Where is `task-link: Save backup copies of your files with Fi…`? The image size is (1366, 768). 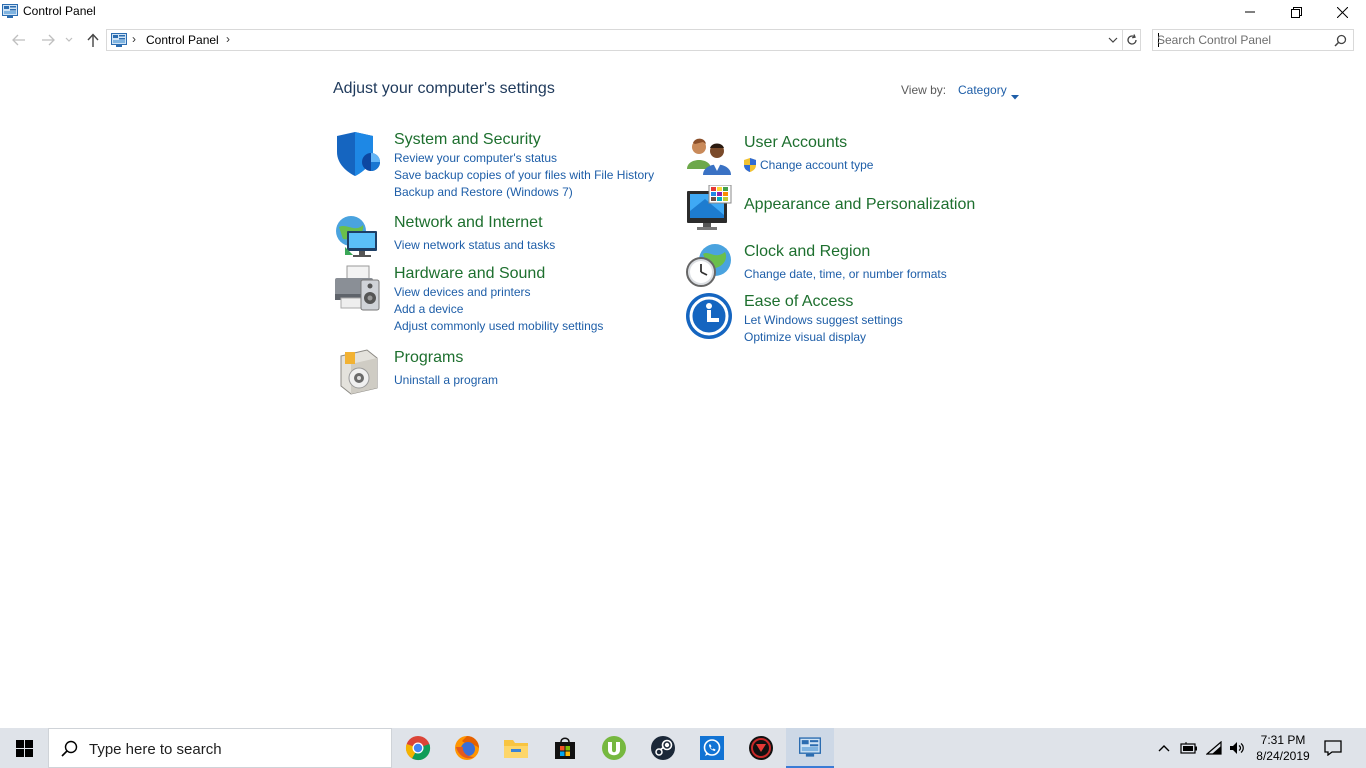 task-link: Save backup copies of your files with Fi… is located at coordinates (524, 175).